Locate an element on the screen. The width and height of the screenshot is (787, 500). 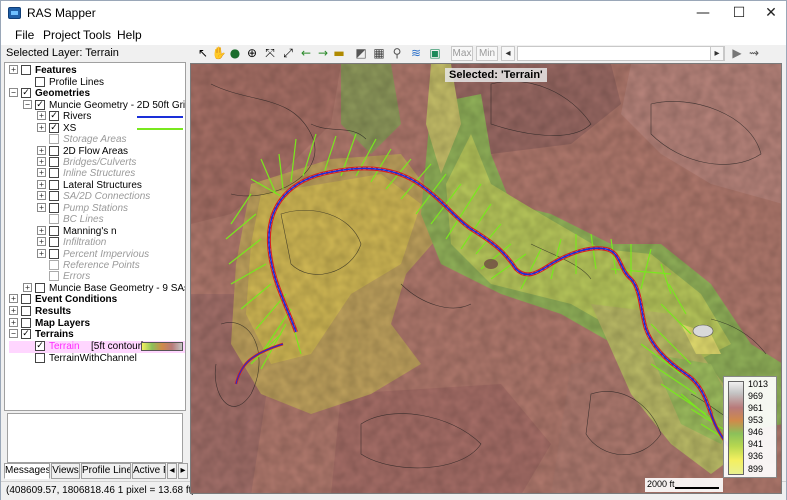
max-button: Max is located at coordinates (462, 53).